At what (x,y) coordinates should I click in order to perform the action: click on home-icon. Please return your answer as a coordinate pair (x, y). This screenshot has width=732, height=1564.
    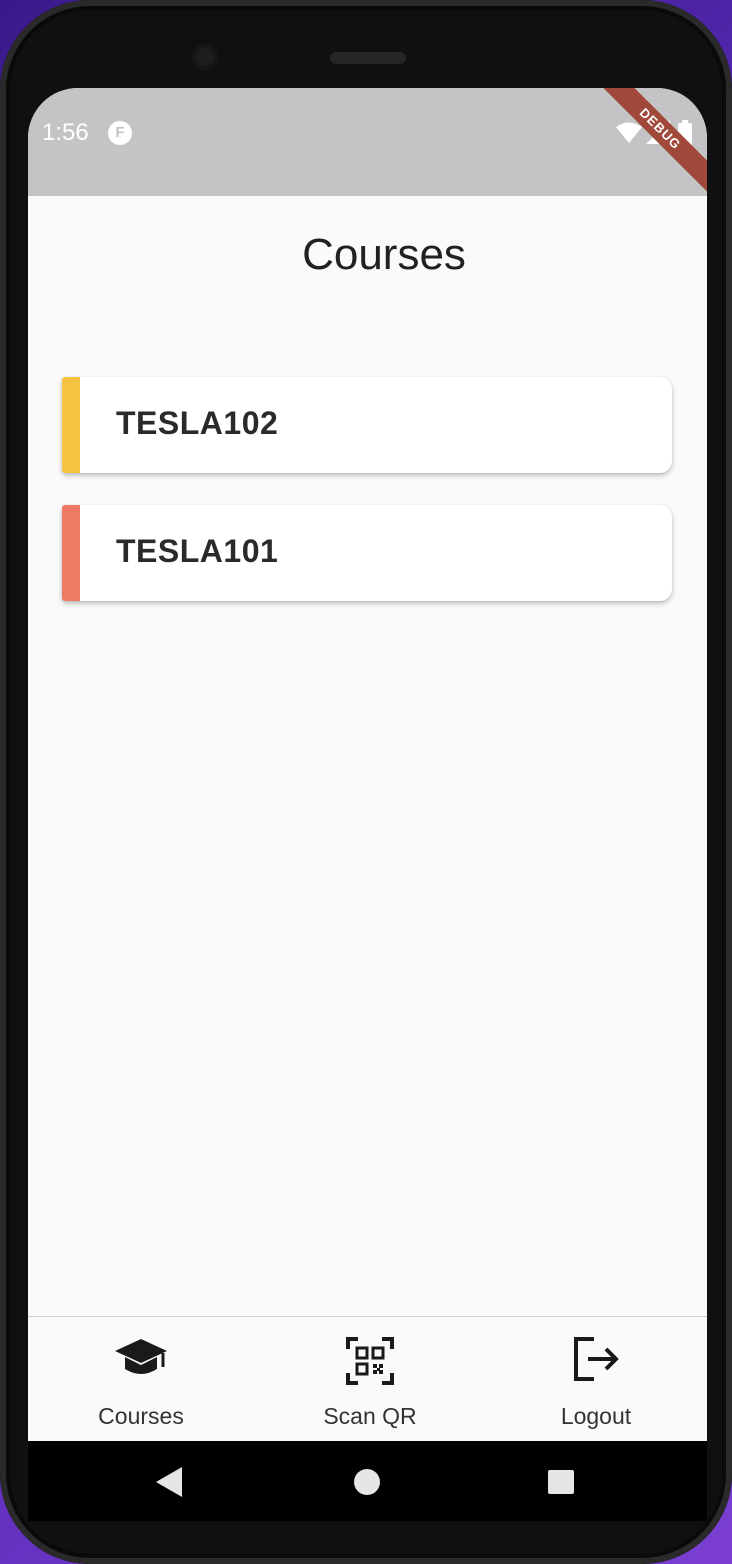
    Looking at the image, I should click on (367, 1482).